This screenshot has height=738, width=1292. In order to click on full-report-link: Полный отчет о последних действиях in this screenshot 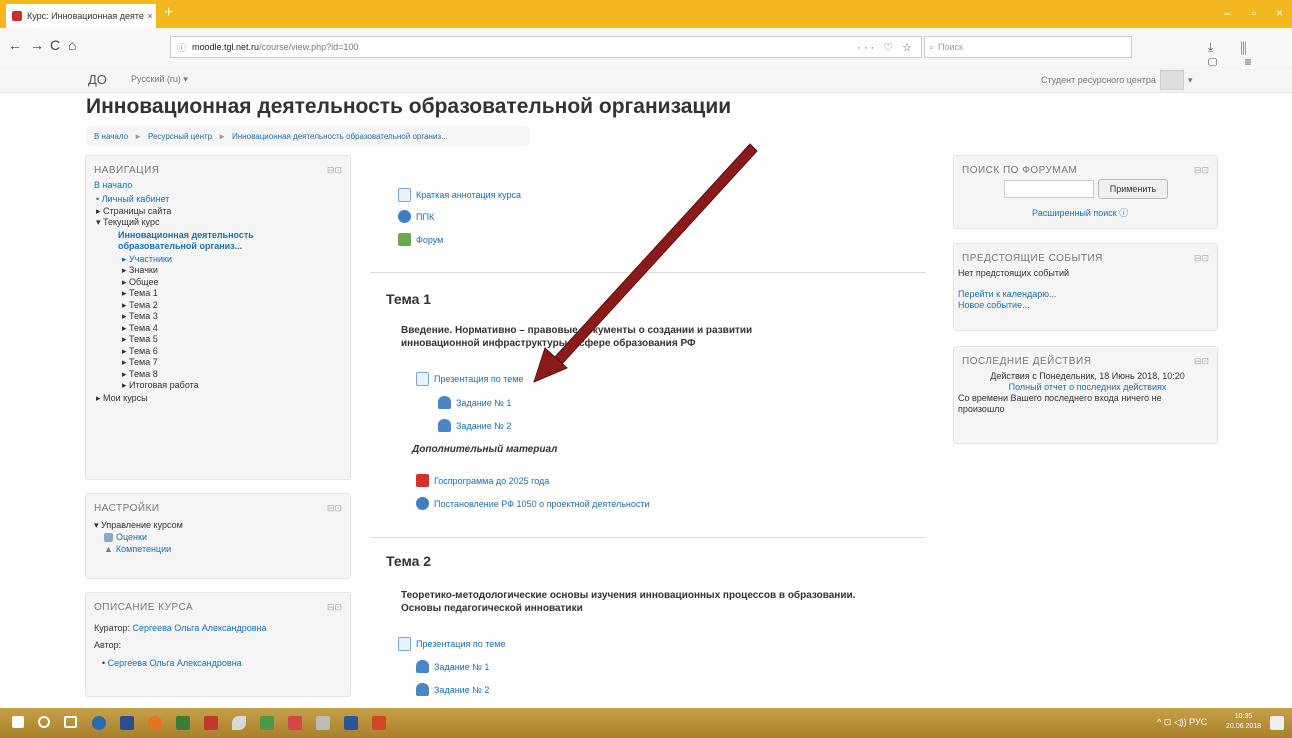, I will do `click(1087, 387)`.